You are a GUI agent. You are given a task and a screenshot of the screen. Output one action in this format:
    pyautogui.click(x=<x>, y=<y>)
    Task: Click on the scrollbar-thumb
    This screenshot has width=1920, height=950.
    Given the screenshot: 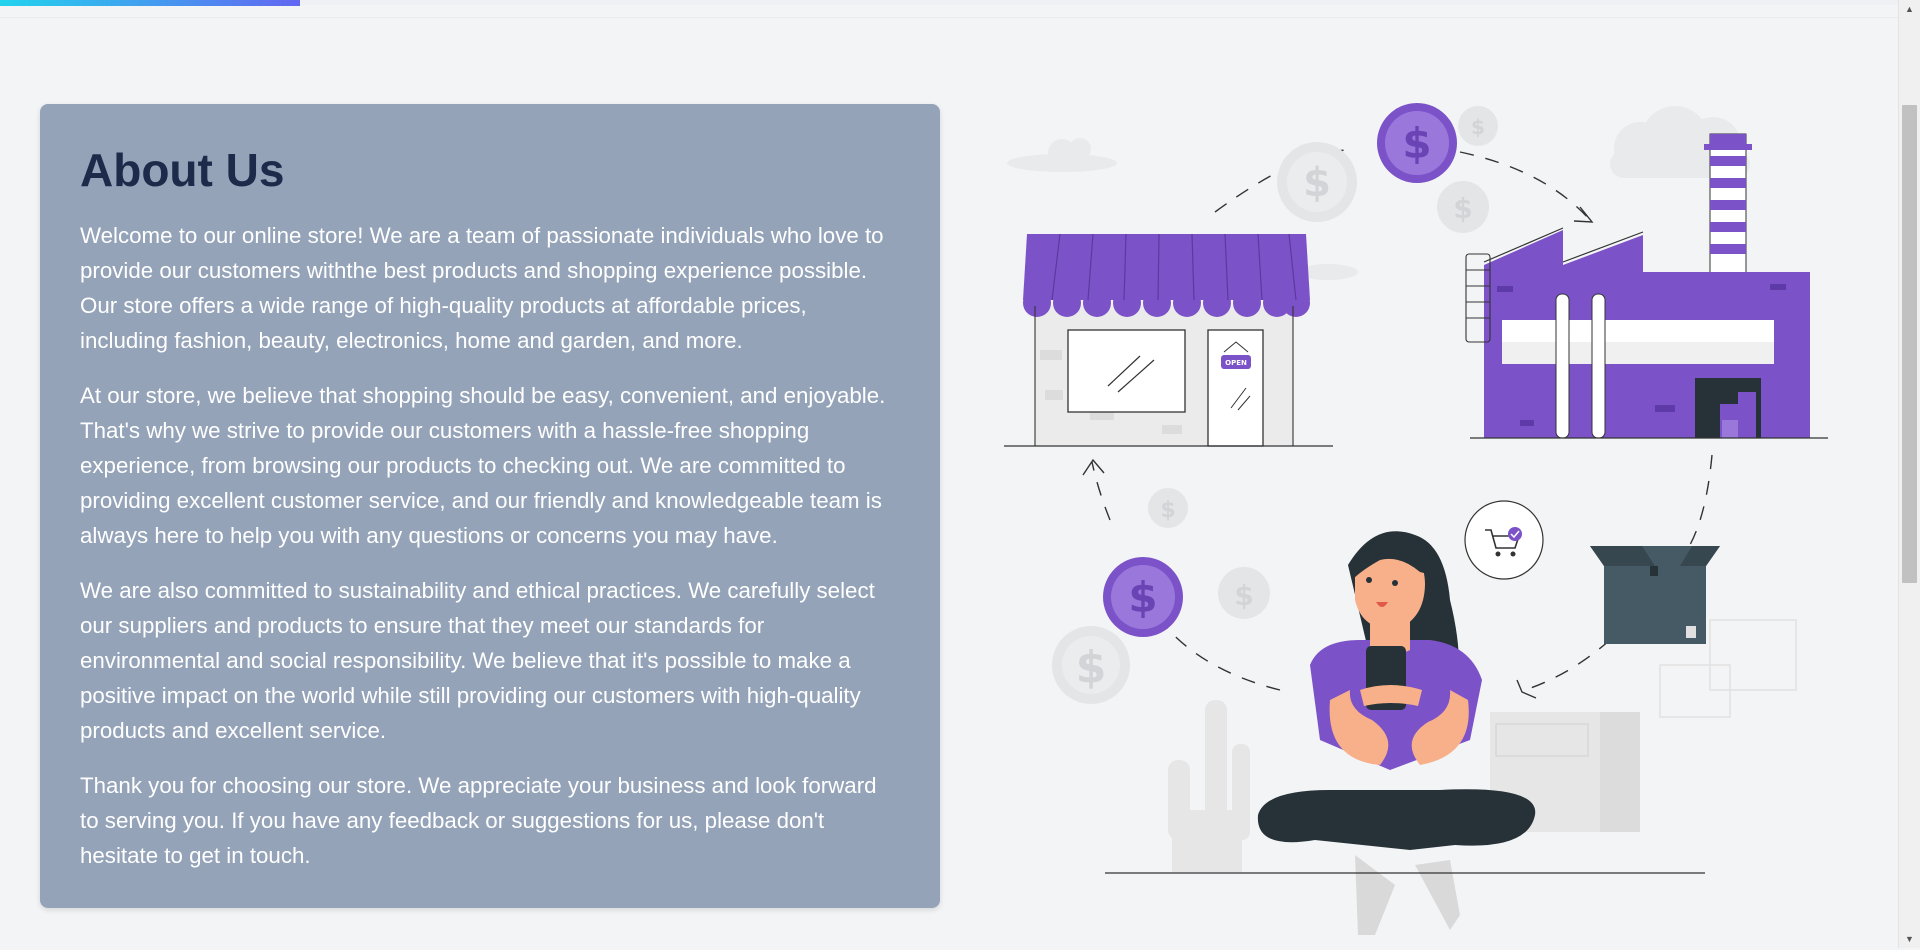 What is the action you would take?
    pyautogui.click(x=1909, y=344)
    